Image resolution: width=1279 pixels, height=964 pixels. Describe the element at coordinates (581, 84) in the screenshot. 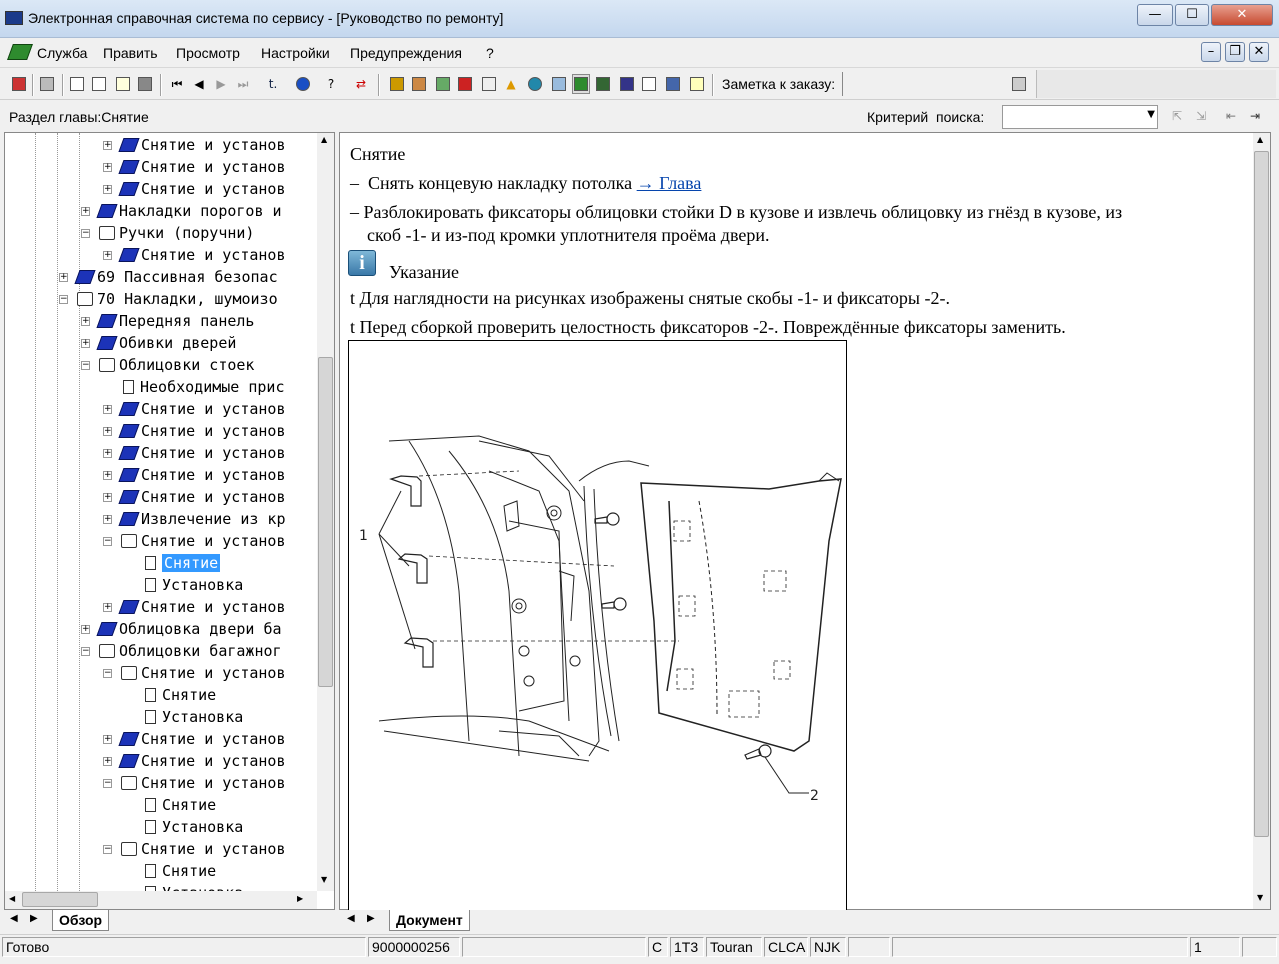

I see `green-book-icon` at that location.